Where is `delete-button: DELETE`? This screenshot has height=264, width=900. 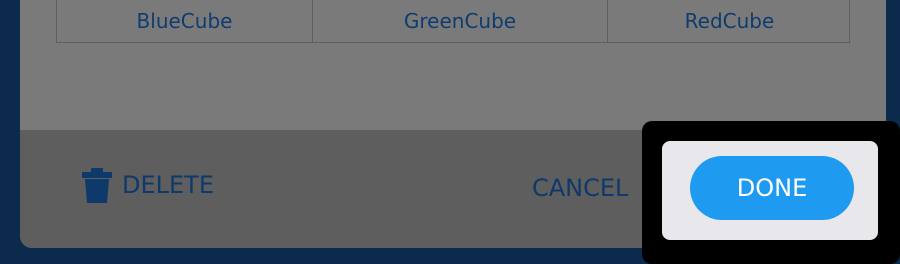
delete-button: DELETE is located at coordinates (147, 185).